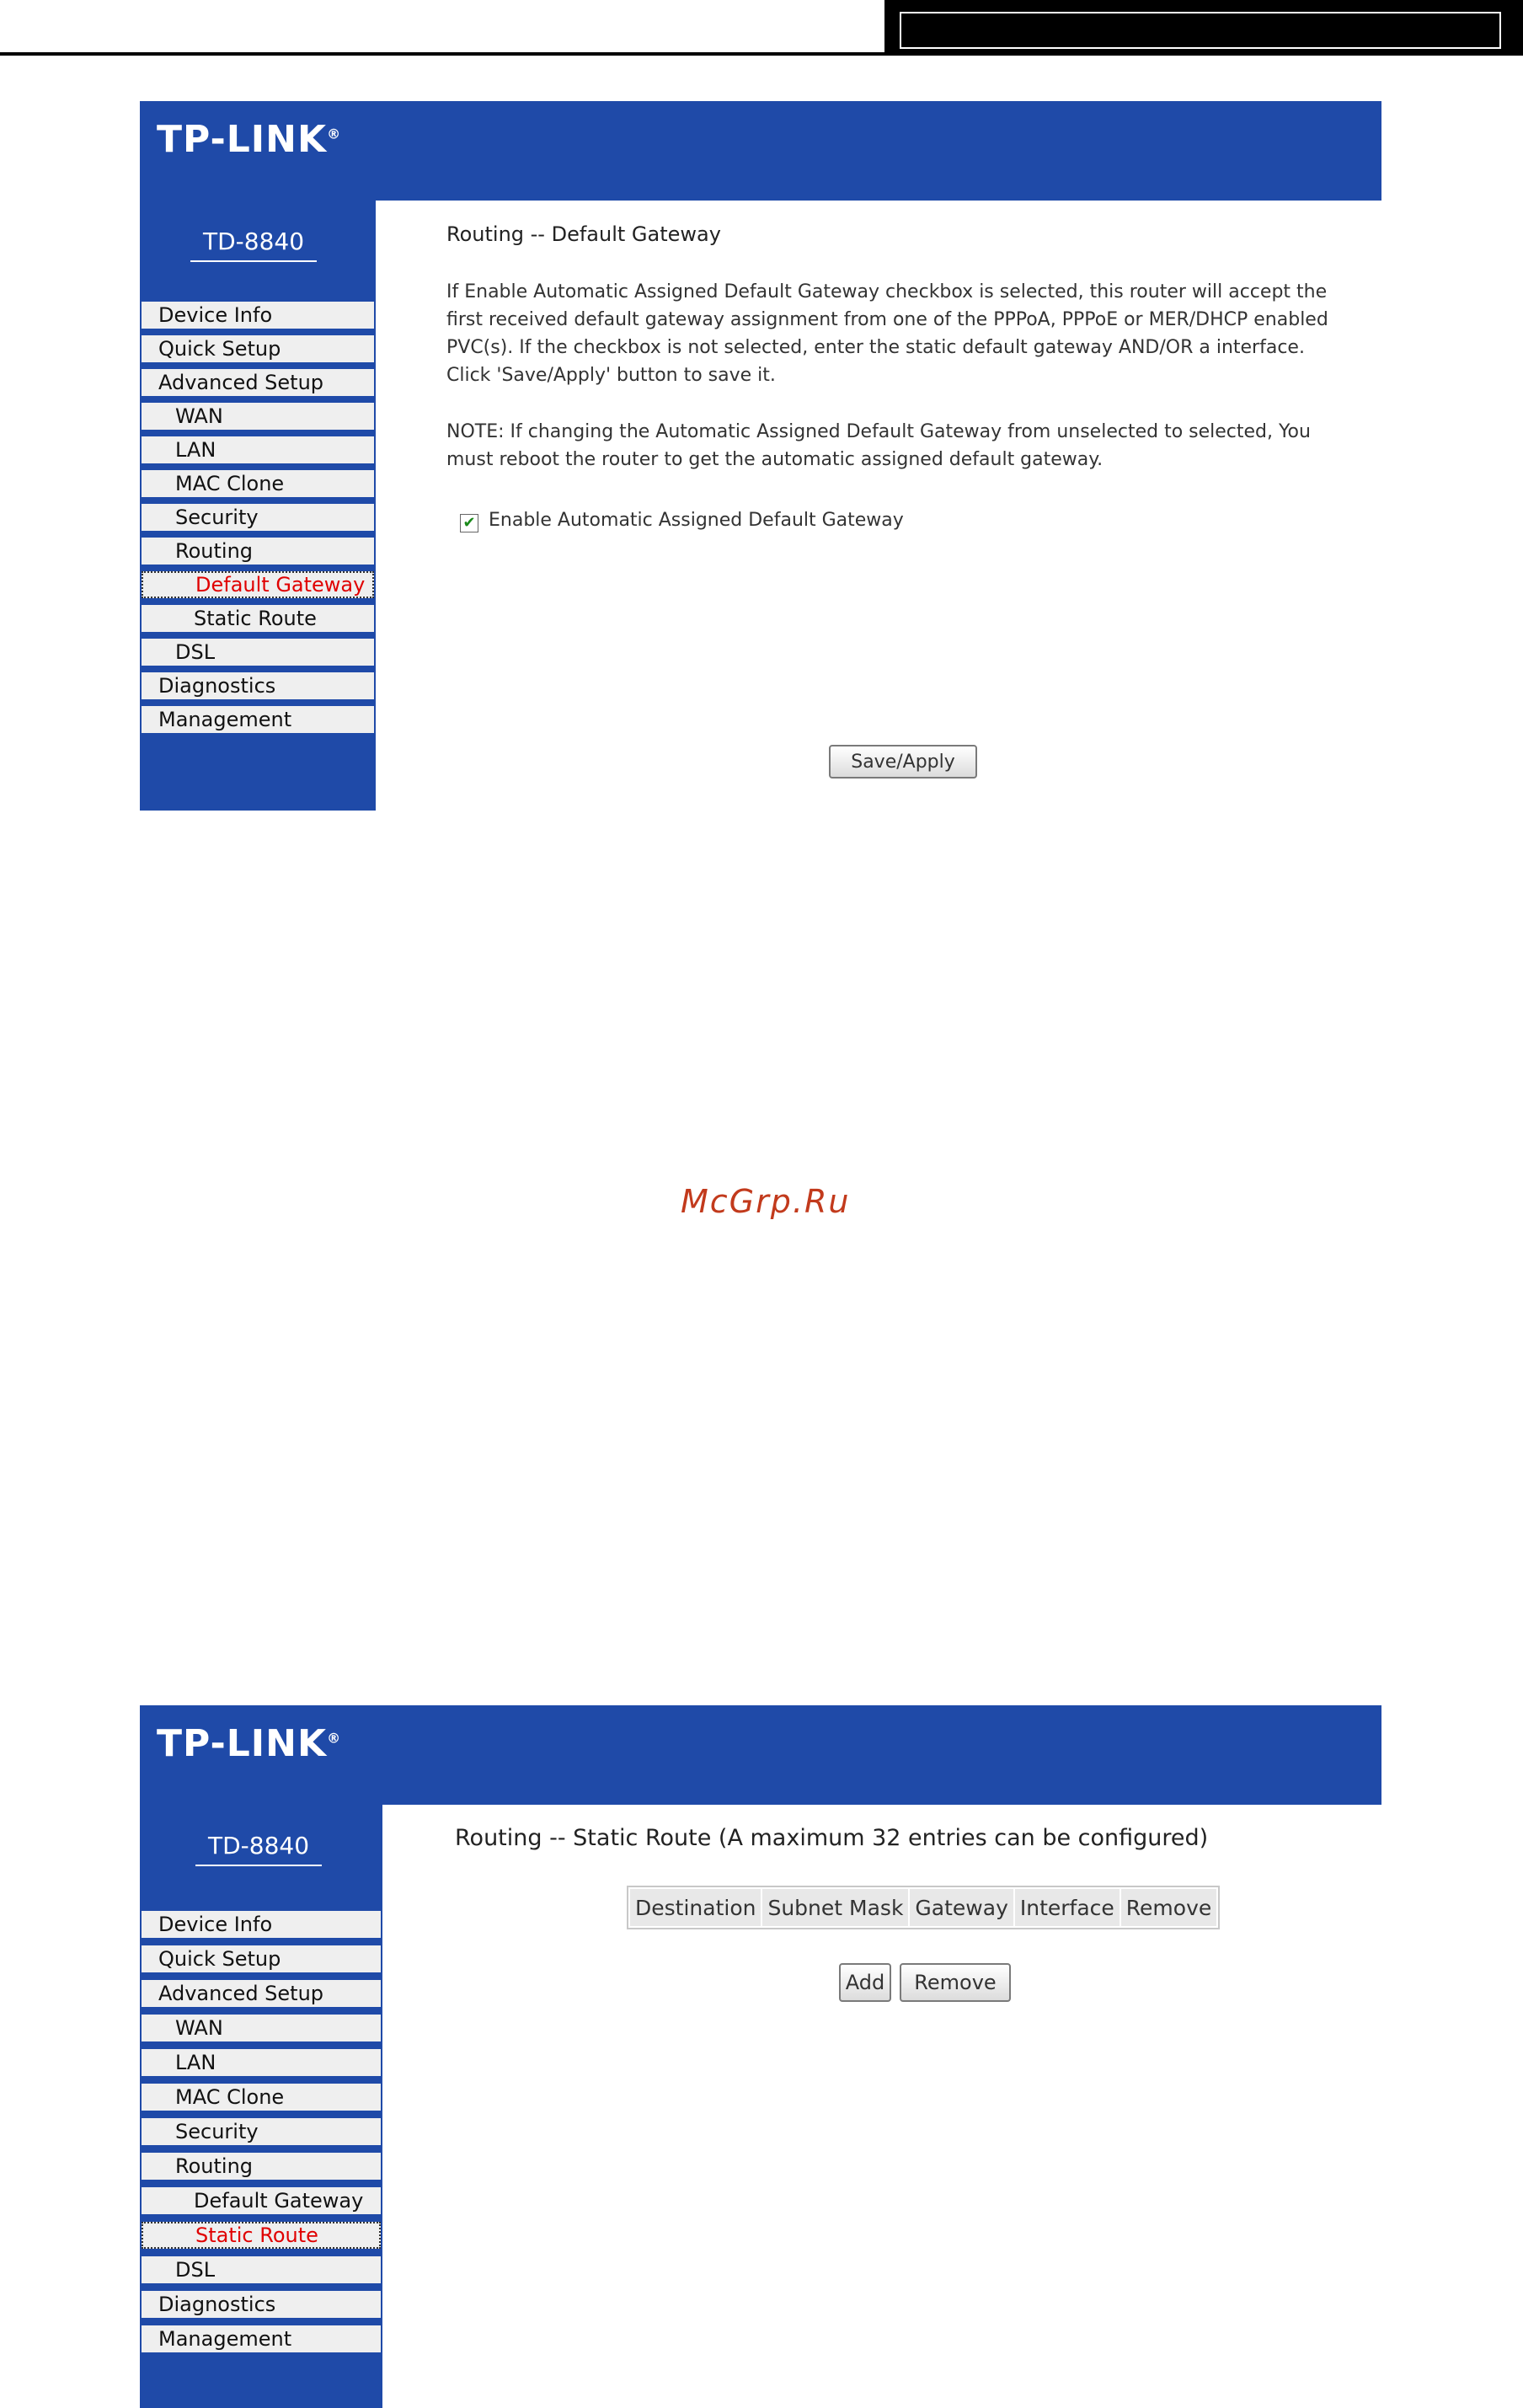  What do you see at coordinates (583, 234) in the screenshot?
I see `page-title: Routing -- Default Gateway` at bounding box center [583, 234].